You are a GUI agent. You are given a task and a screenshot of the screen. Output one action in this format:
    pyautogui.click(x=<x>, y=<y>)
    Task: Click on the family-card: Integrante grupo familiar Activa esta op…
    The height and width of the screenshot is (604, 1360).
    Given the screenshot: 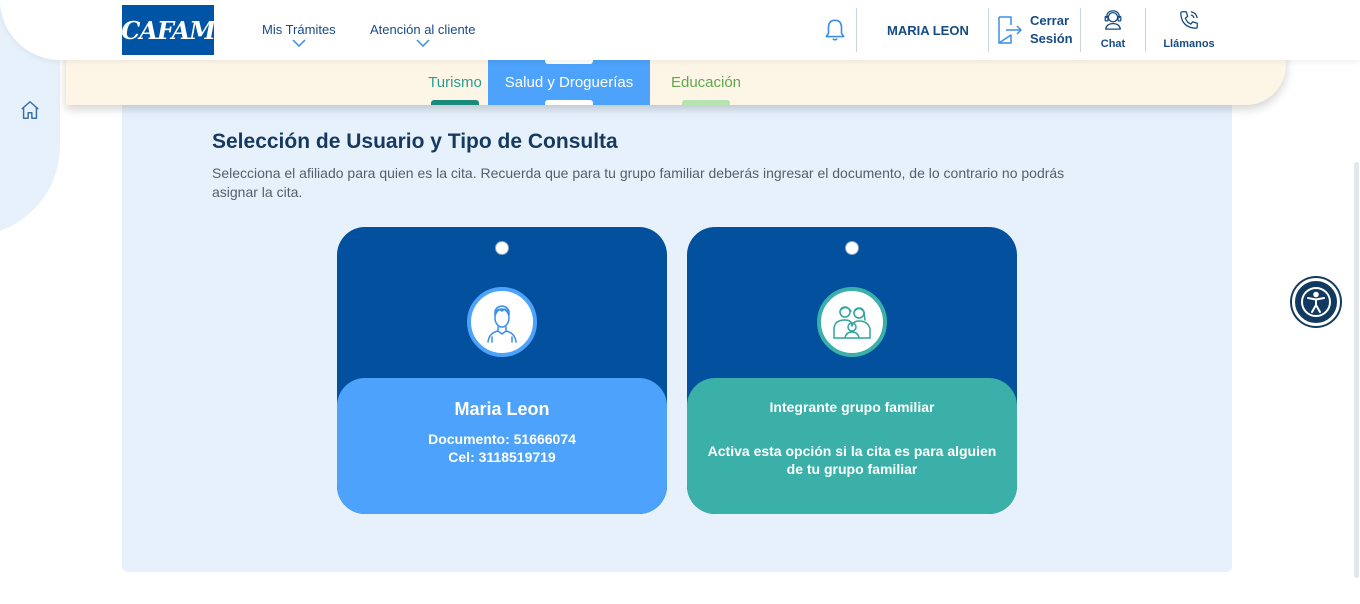 What is the action you would take?
    pyautogui.click(x=852, y=370)
    